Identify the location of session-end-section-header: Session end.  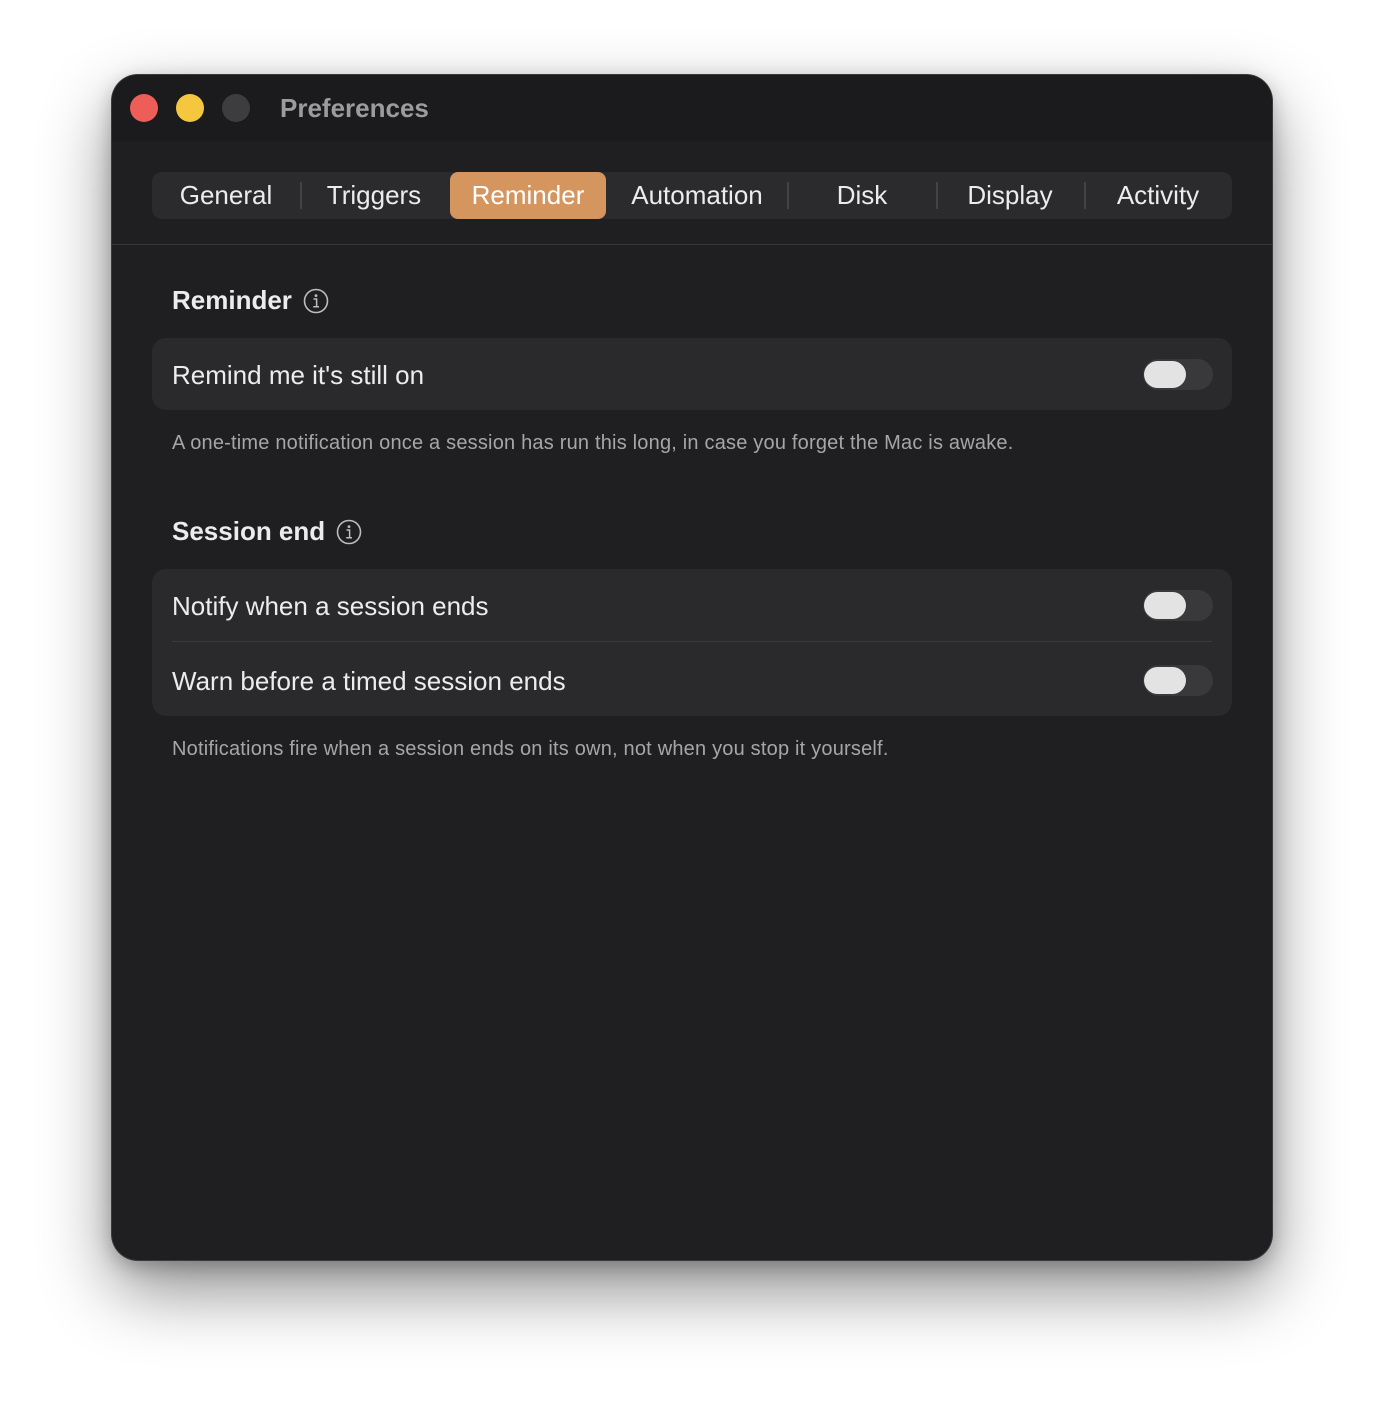
(267, 531).